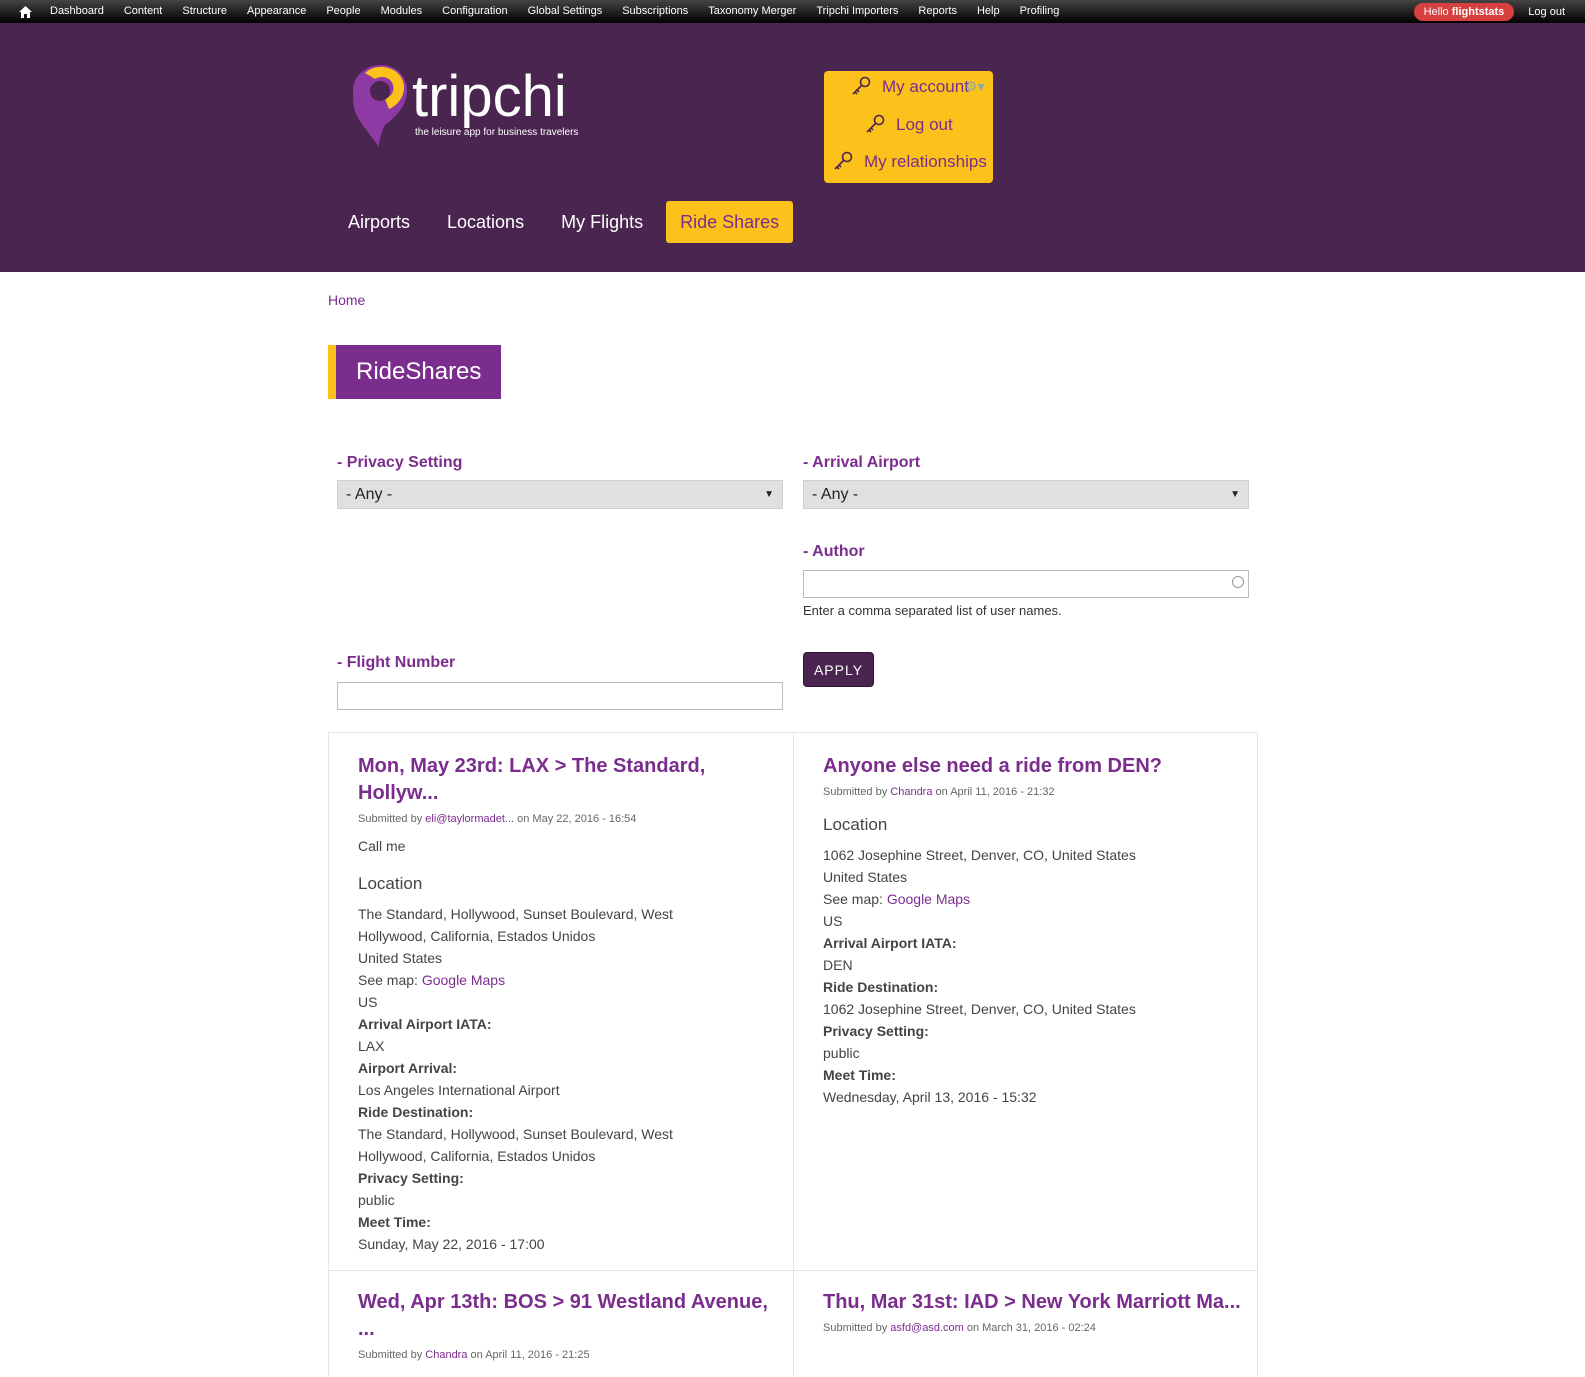 The width and height of the screenshot is (1585, 1377). I want to click on submitted-date: on April 11, 2016 - 21:25, so click(528, 1355).